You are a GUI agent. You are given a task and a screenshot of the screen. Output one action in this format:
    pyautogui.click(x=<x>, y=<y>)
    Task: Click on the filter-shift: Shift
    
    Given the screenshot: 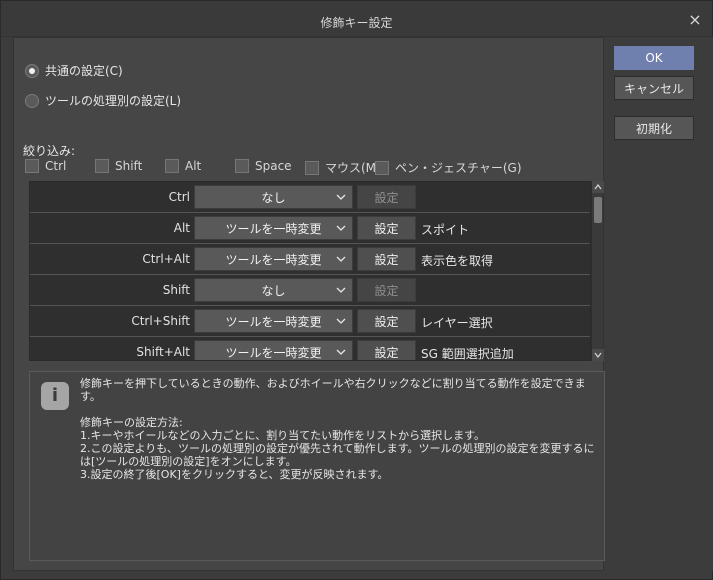 What is the action you would take?
    pyautogui.click(x=118, y=166)
    